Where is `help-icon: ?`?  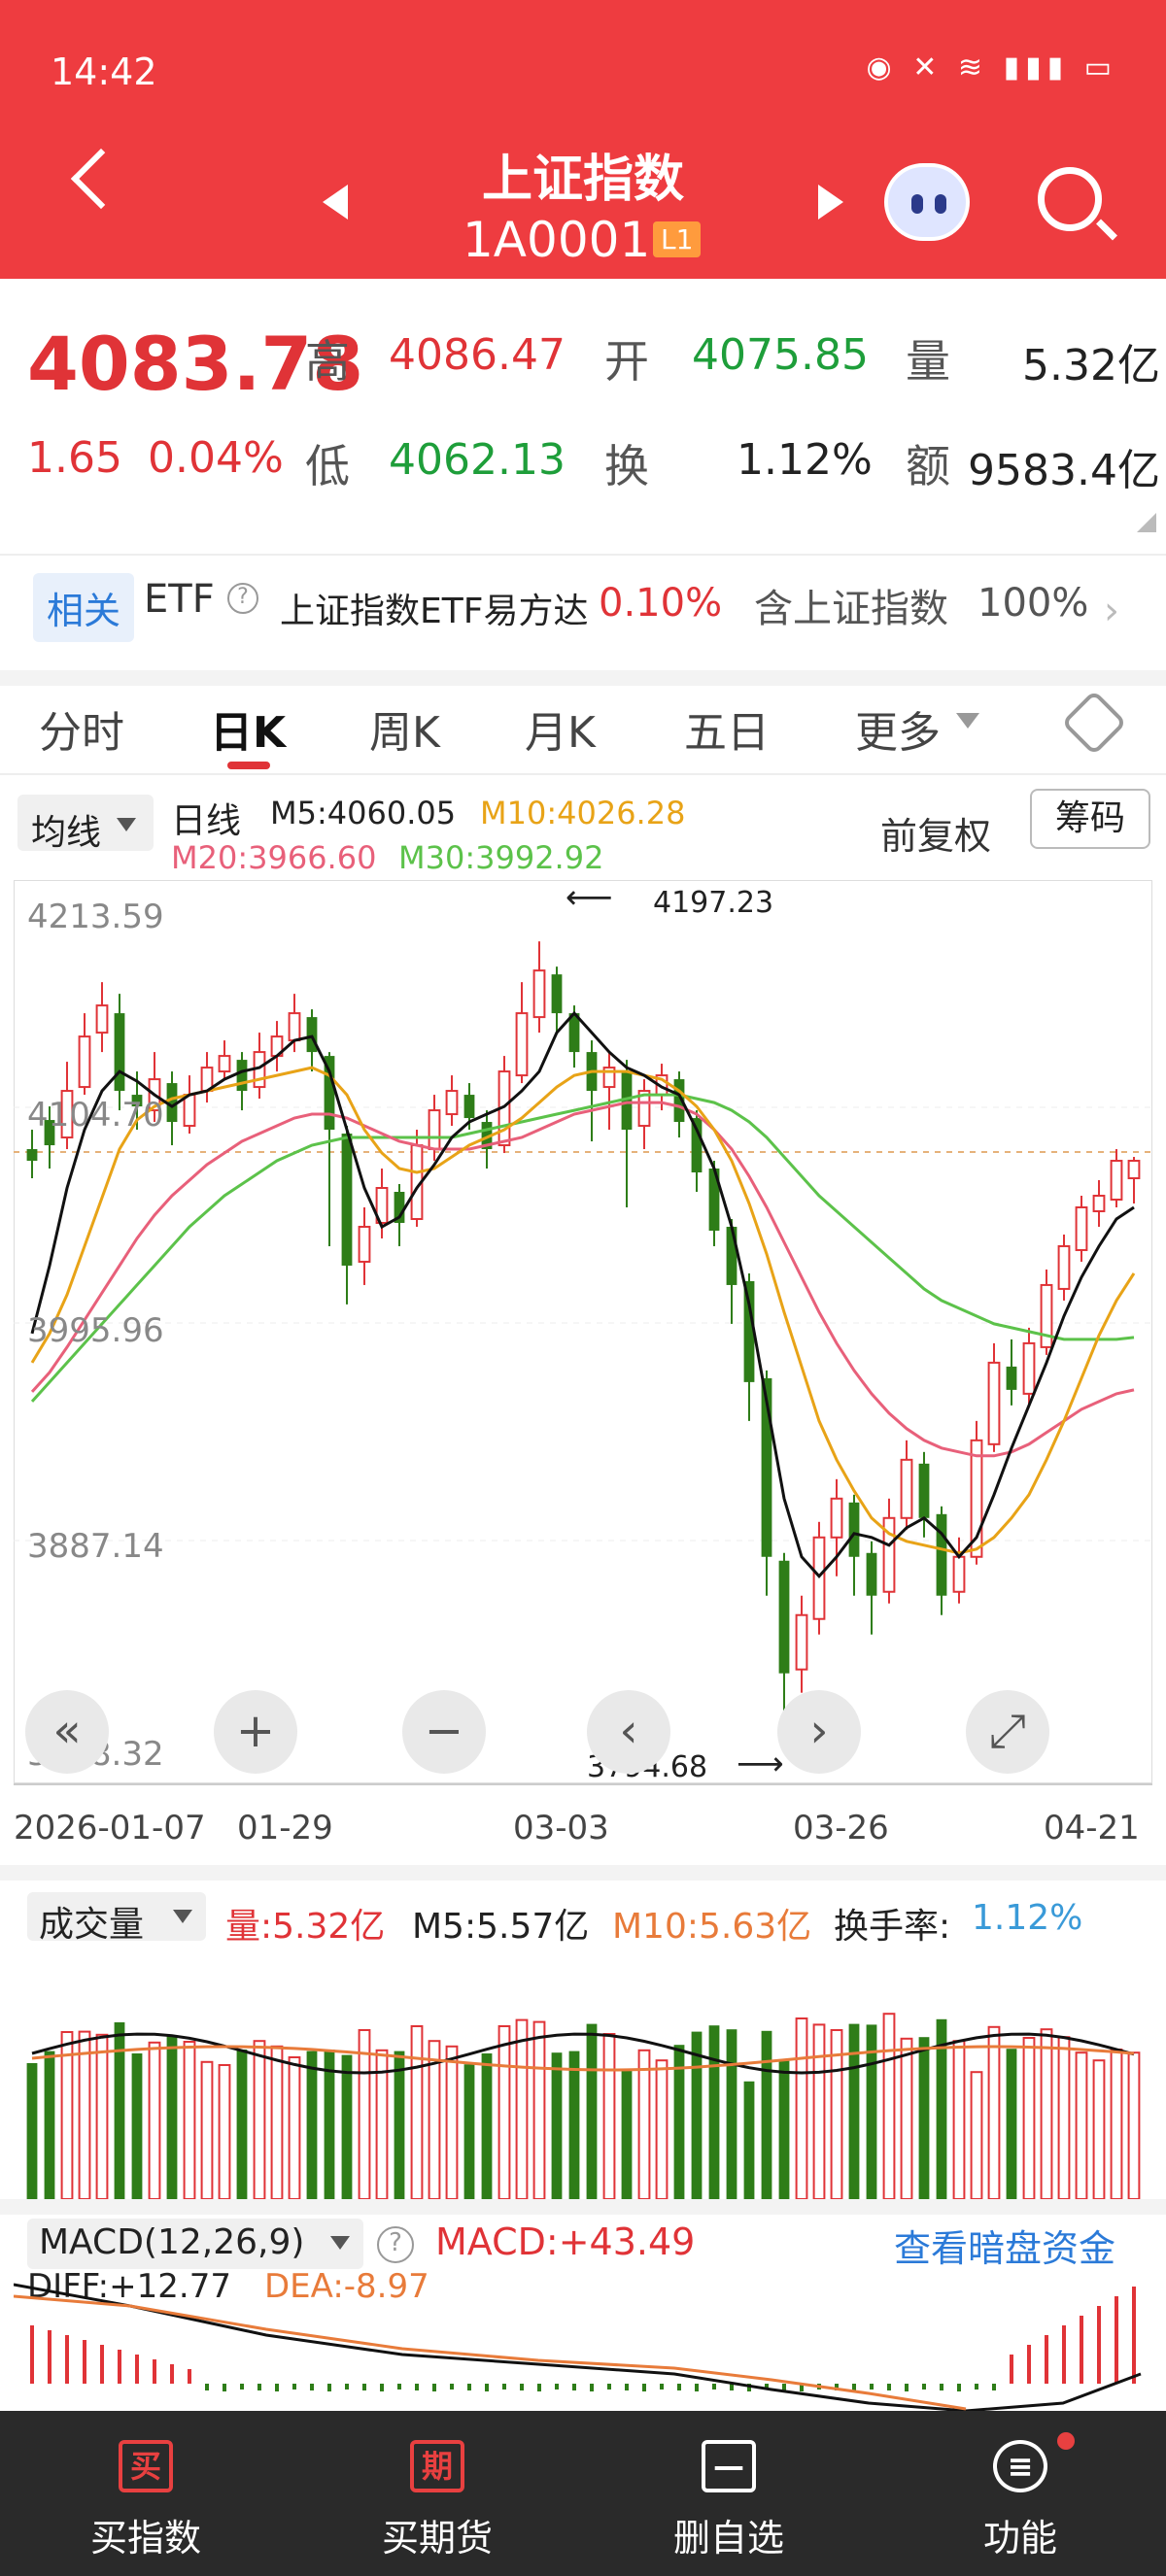
help-icon: ? is located at coordinates (242, 598).